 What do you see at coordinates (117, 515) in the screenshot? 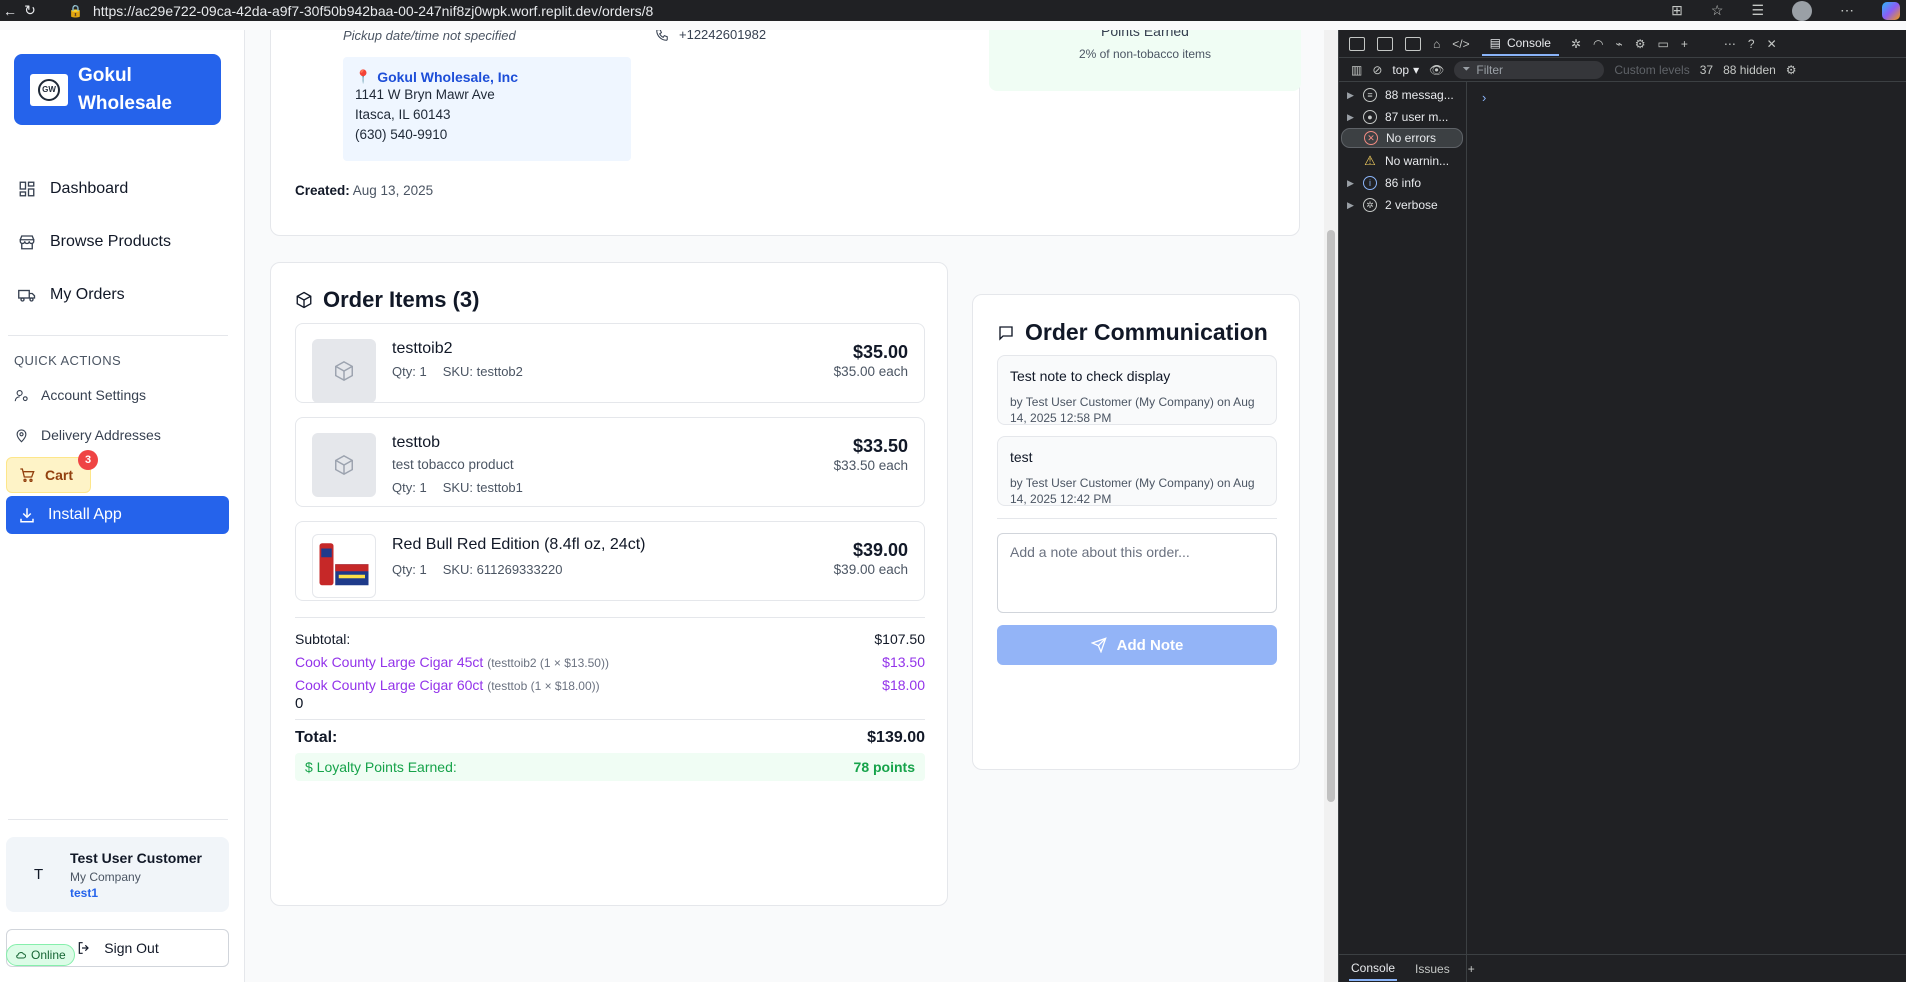
I see `install-app-button: Install App` at bounding box center [117, 515].